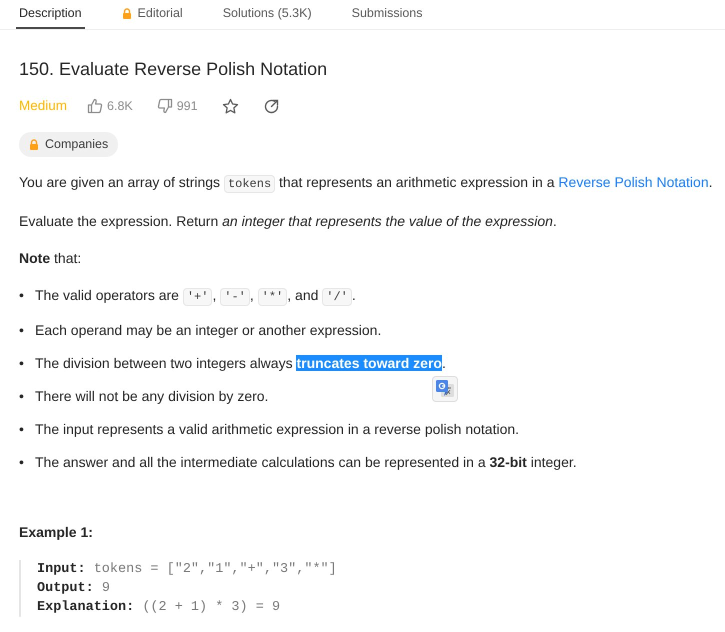 The width and height of the screenshot is (725, 632). Describe the element at coordinates (387, 14) in the screenshot. I see `tab: Submissions` at that location.